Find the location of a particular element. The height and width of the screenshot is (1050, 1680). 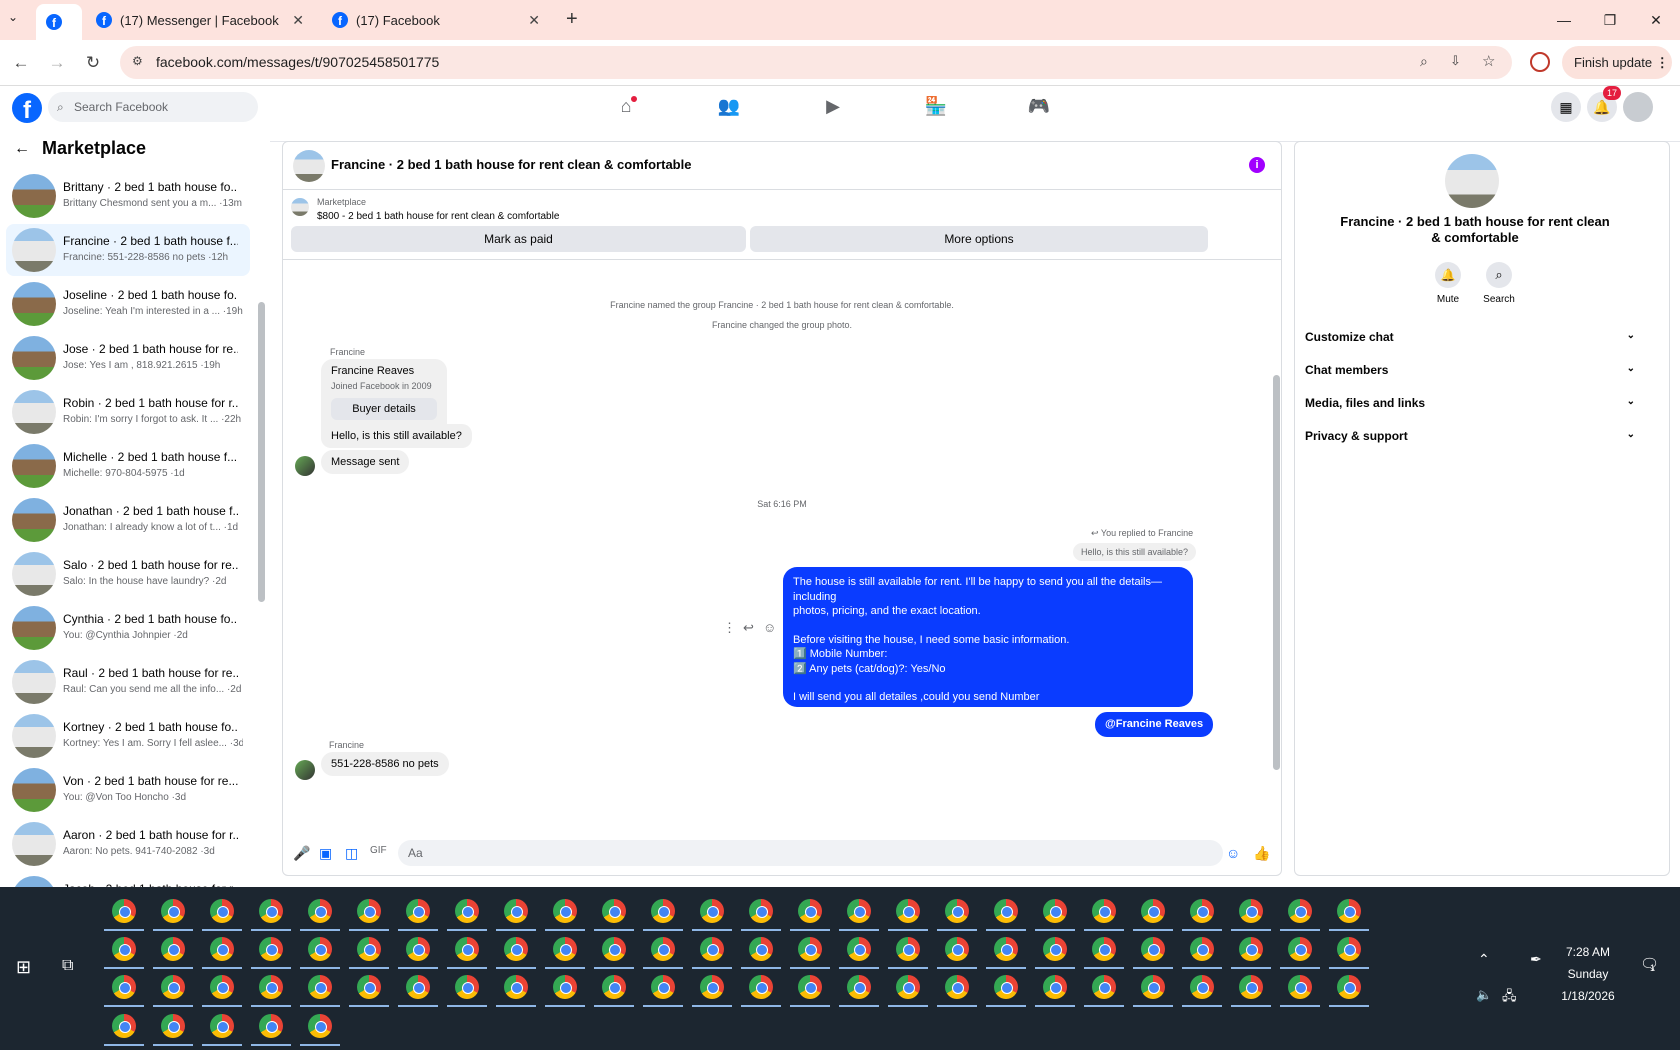

clock-date: 1/18/2026 is located at coordinates (1588, 996).